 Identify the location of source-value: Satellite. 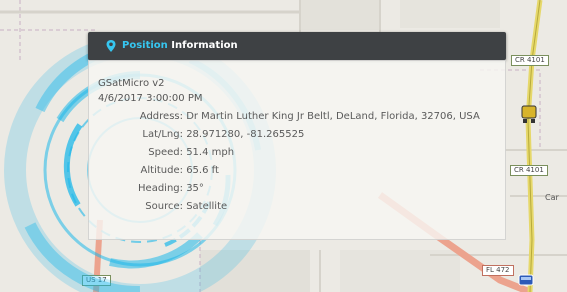
(207, 206).